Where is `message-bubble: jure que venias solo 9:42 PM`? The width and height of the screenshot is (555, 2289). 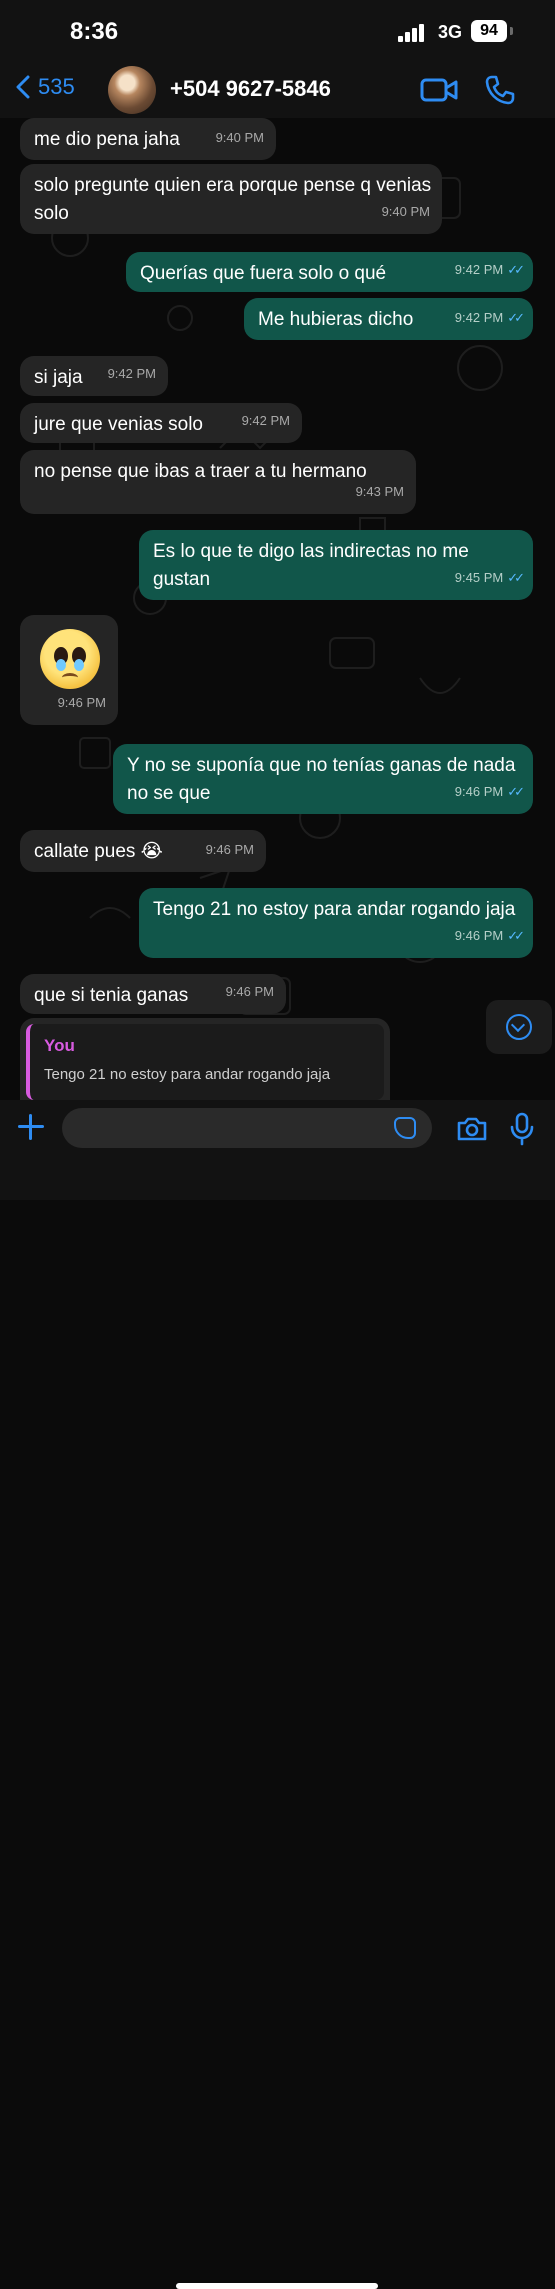 message-bubble: jure que venias solo 9:42 PM is located at coordinates (161, 423).